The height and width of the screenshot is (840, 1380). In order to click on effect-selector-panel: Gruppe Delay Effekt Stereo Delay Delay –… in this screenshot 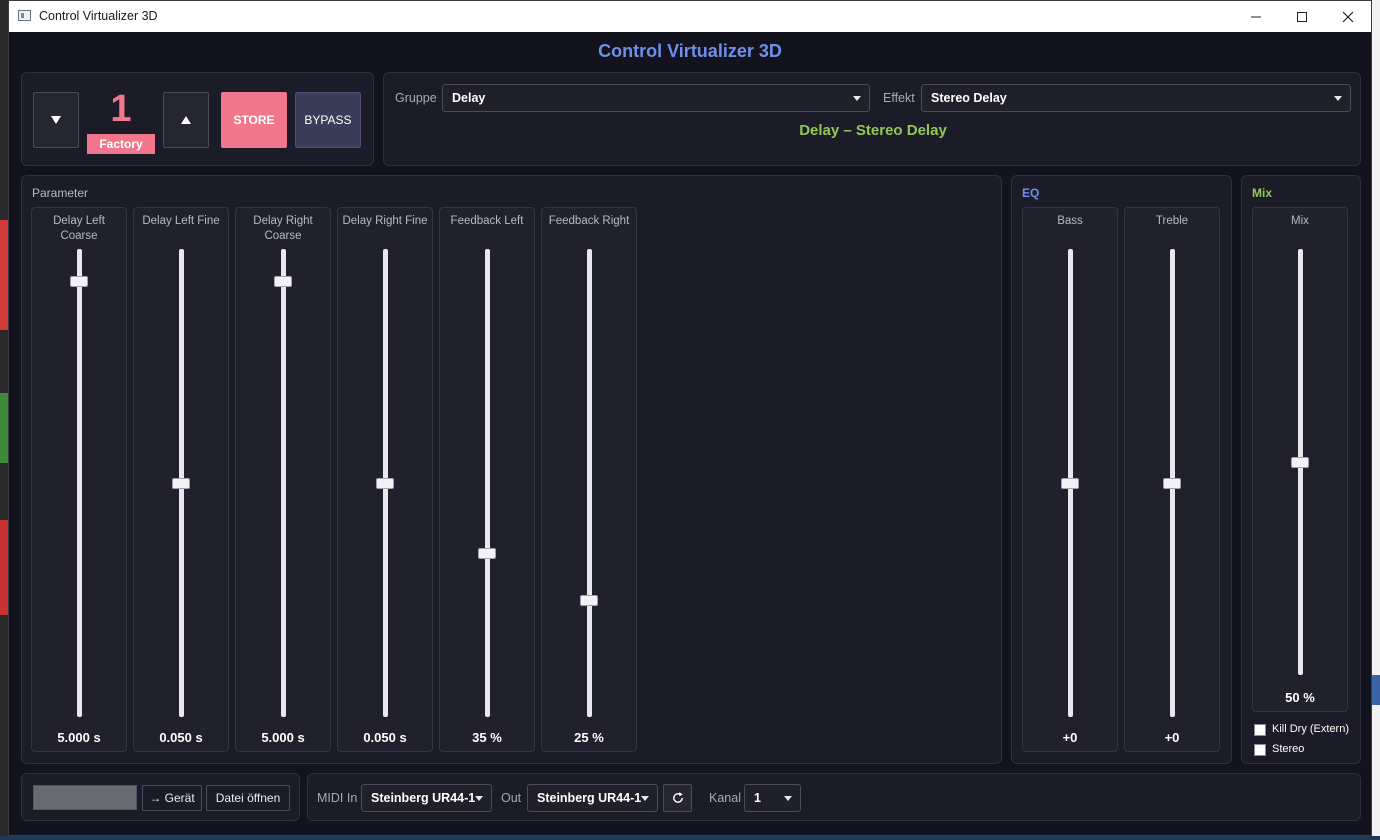, I will do `click(872, 119)`.